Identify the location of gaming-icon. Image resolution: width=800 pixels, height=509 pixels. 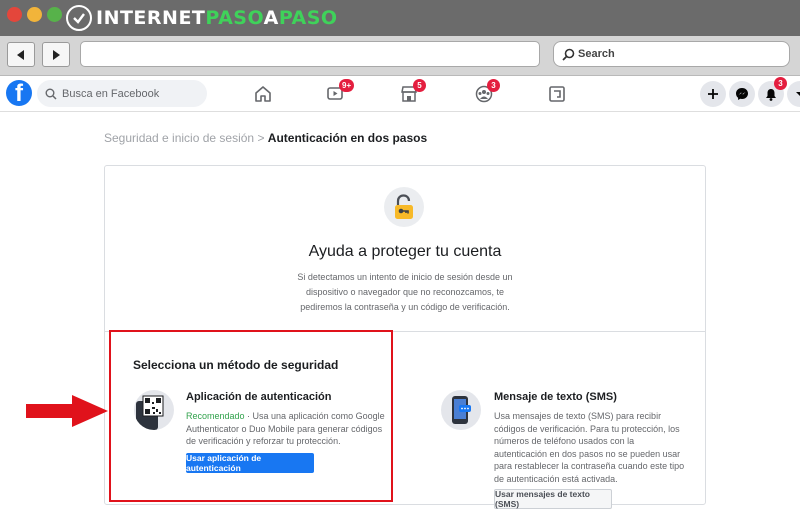
(557, 94).